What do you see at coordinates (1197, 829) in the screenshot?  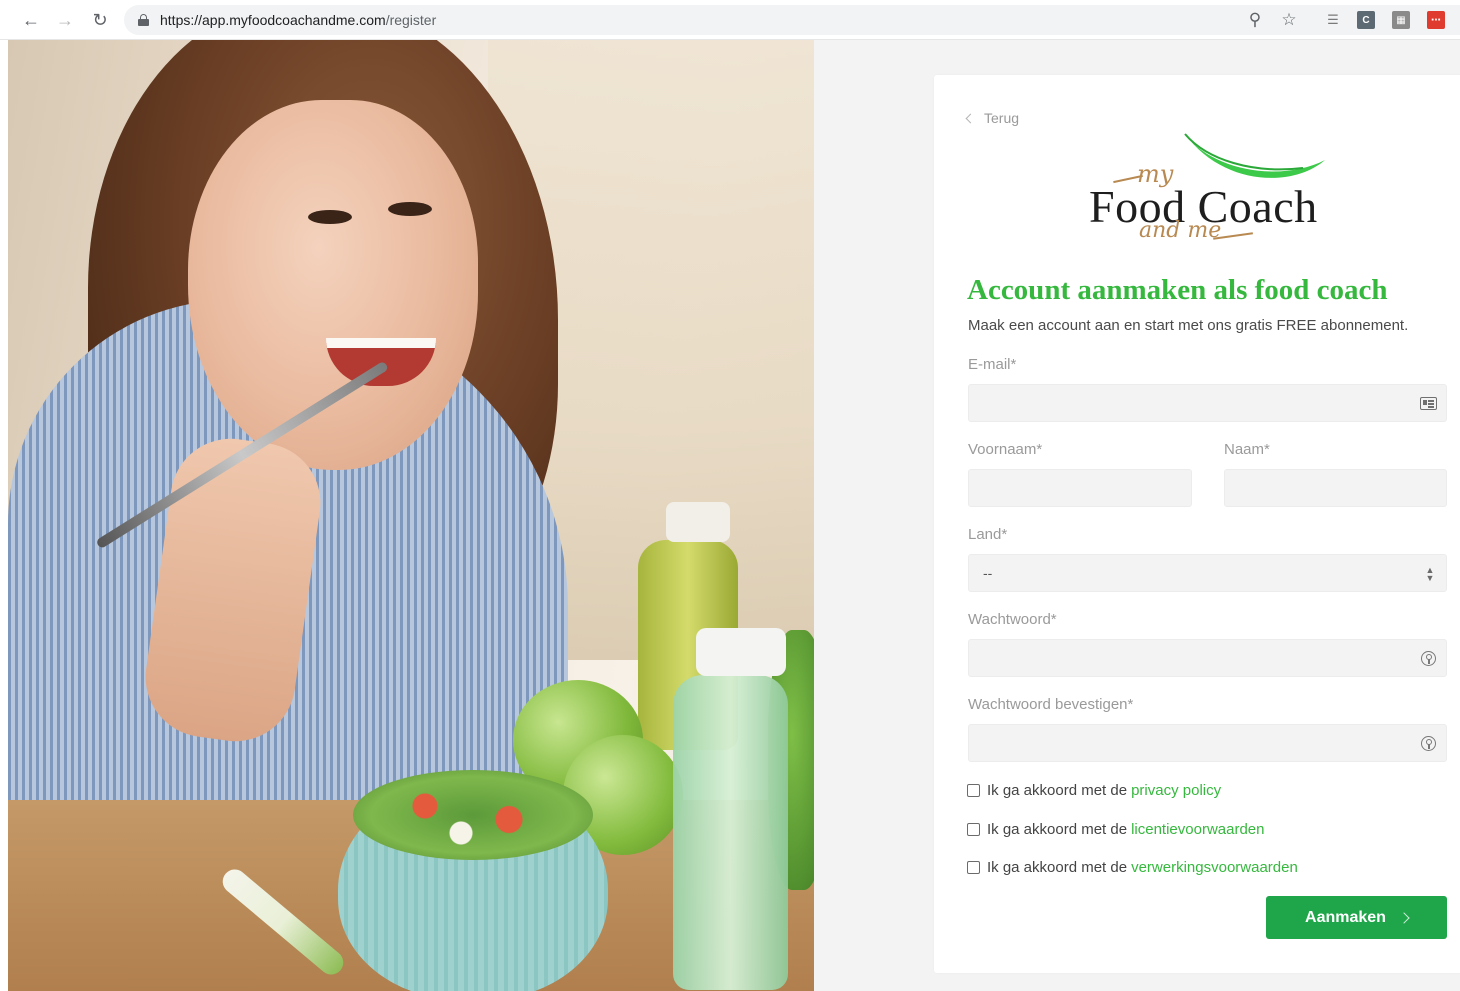 I see `license-terms-link: licentievoorwaarden` at bounding box center [1197, 829].